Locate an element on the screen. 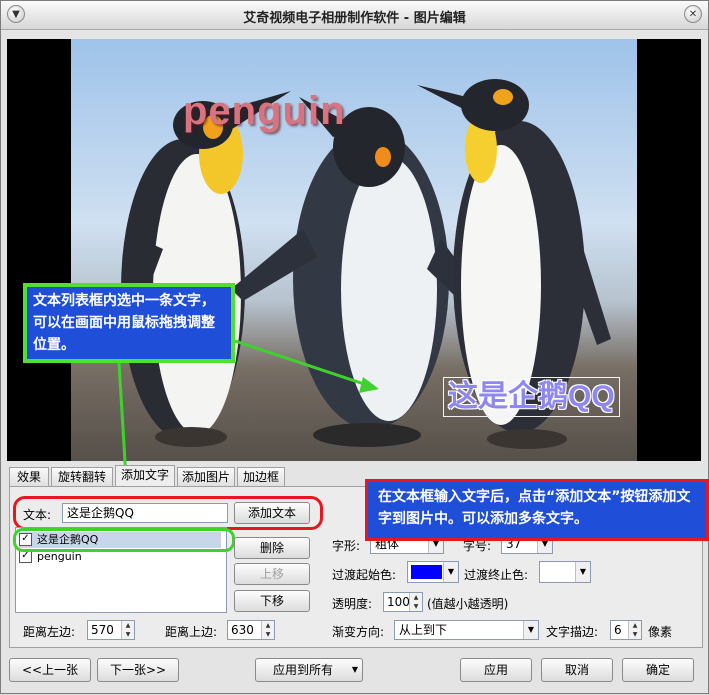 This screenshot has width=709, height=695. stroke-label: 文字描边: is located at coordinates (572, 632).